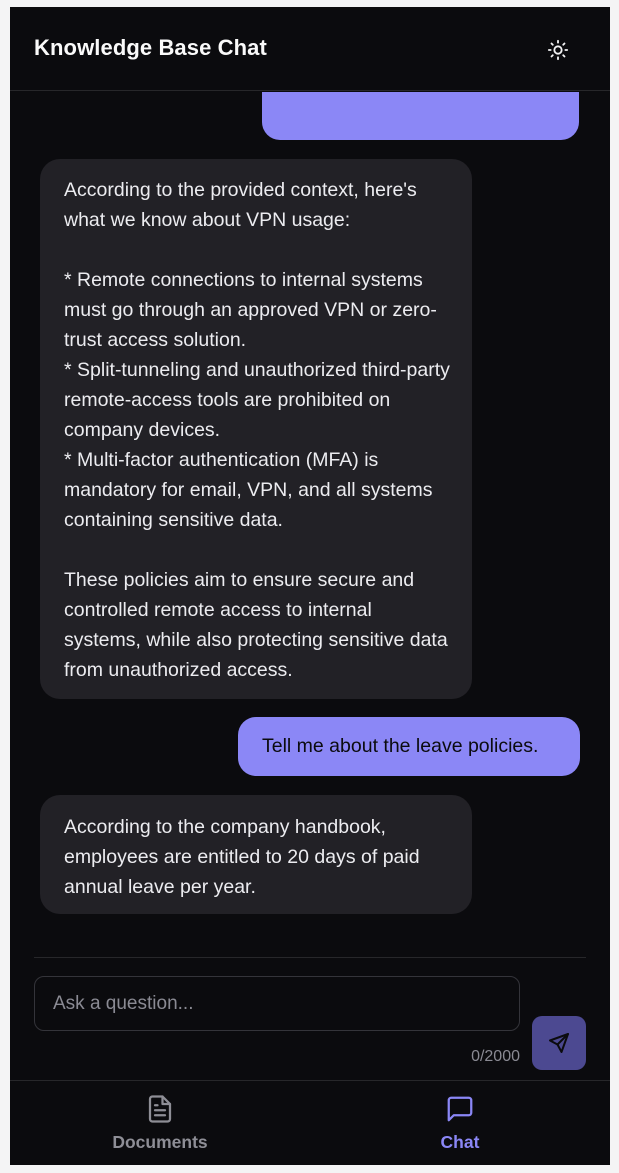 This screenshot has height=1173, width=619. I want to click on question-input, so click(277, 1003).